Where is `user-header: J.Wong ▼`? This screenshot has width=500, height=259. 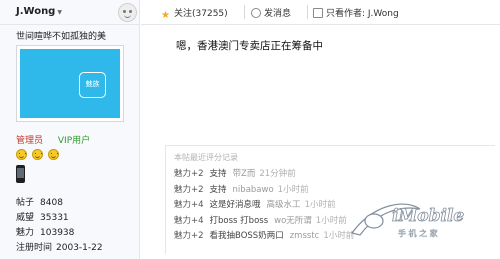
user-header: J.Wong ▼ is located at coordinates (70, 12).